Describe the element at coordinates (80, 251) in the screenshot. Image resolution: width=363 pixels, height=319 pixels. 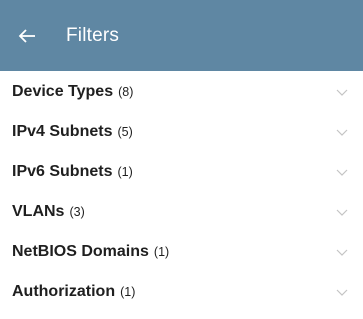
I see `filter-label: NetBIOS Domains` at that location.